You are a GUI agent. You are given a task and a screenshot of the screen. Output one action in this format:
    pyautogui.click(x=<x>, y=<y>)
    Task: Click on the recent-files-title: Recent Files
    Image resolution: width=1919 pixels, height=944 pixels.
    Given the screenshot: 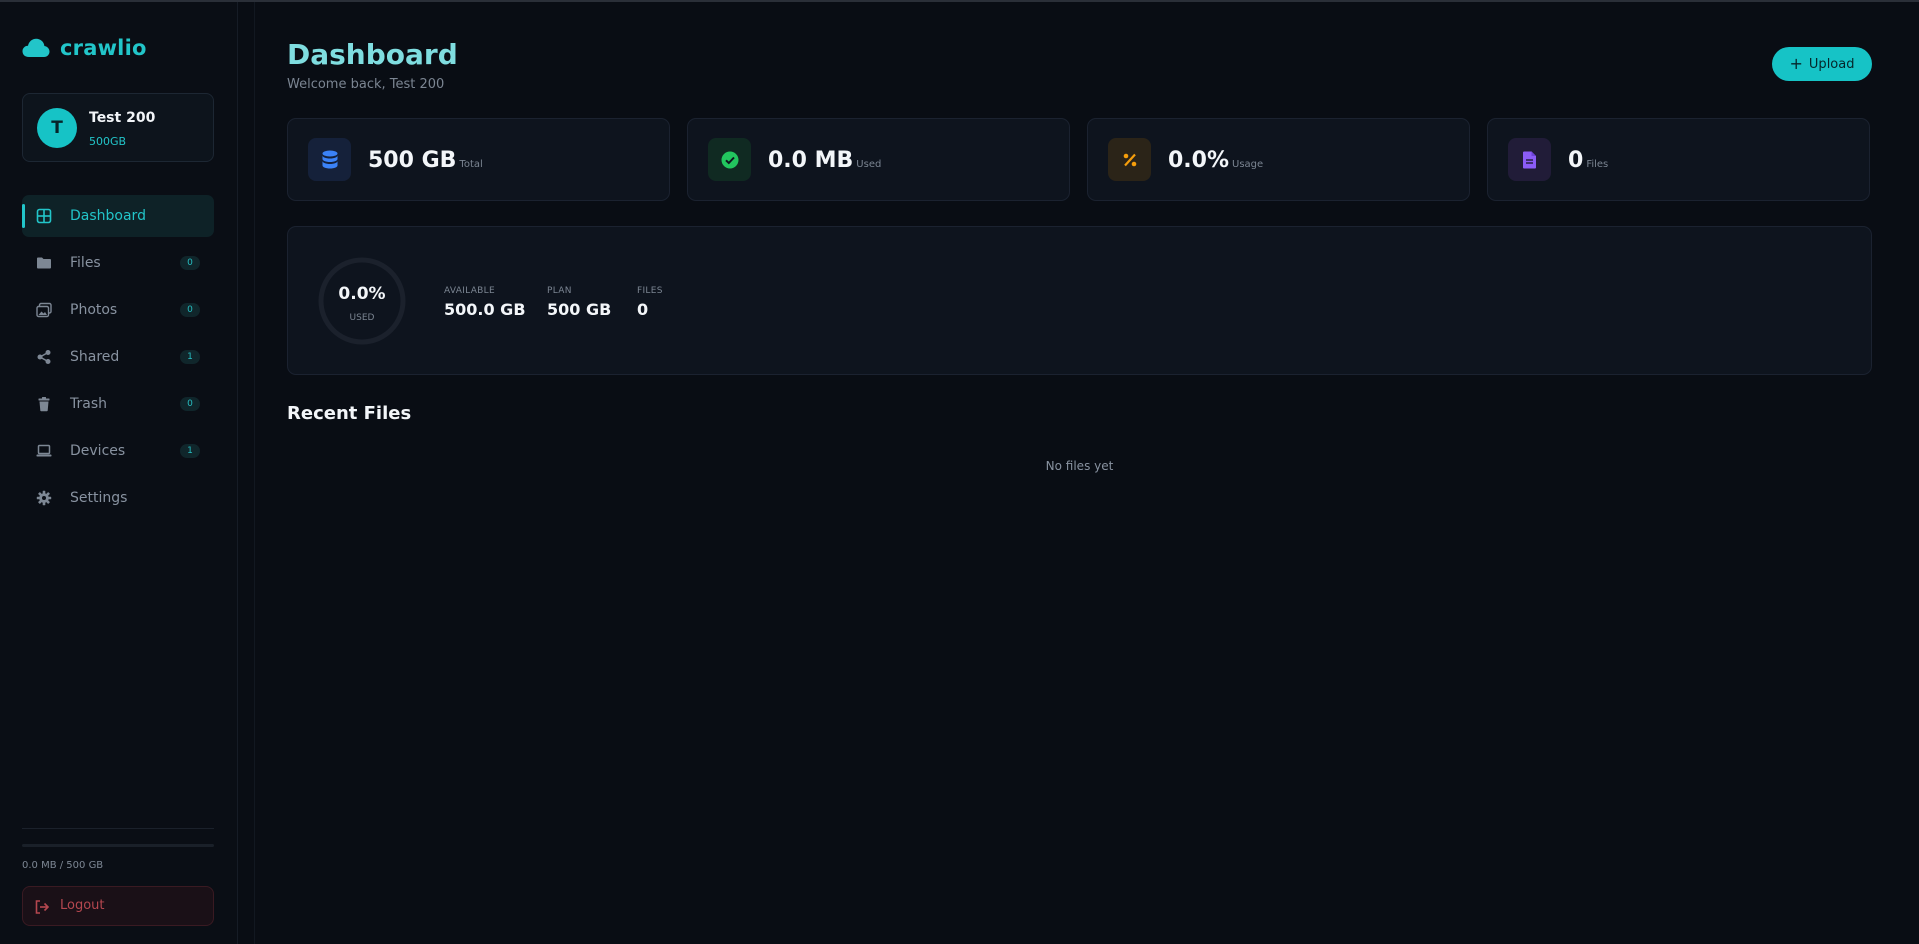 What is the action you would take?
    pyautogui.click(x=349, y=413)
    